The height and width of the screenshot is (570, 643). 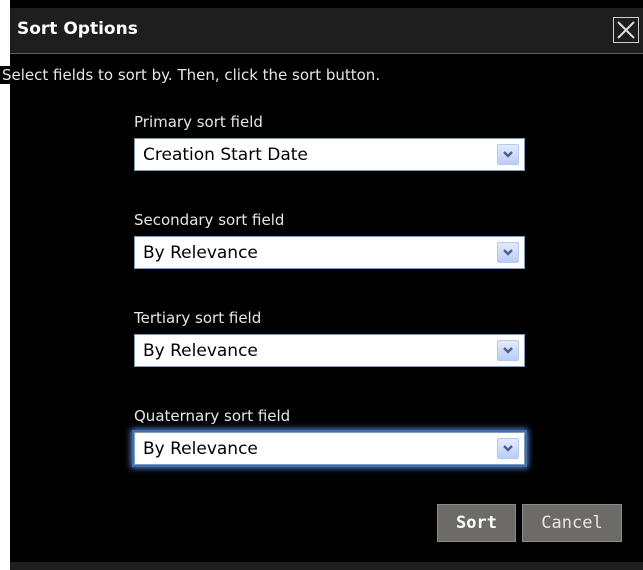 What do you see at coordinates (198, 122) in the screenshot?
I see `primary-sort-label: Primary sort field` at bounding box center [198, 122].